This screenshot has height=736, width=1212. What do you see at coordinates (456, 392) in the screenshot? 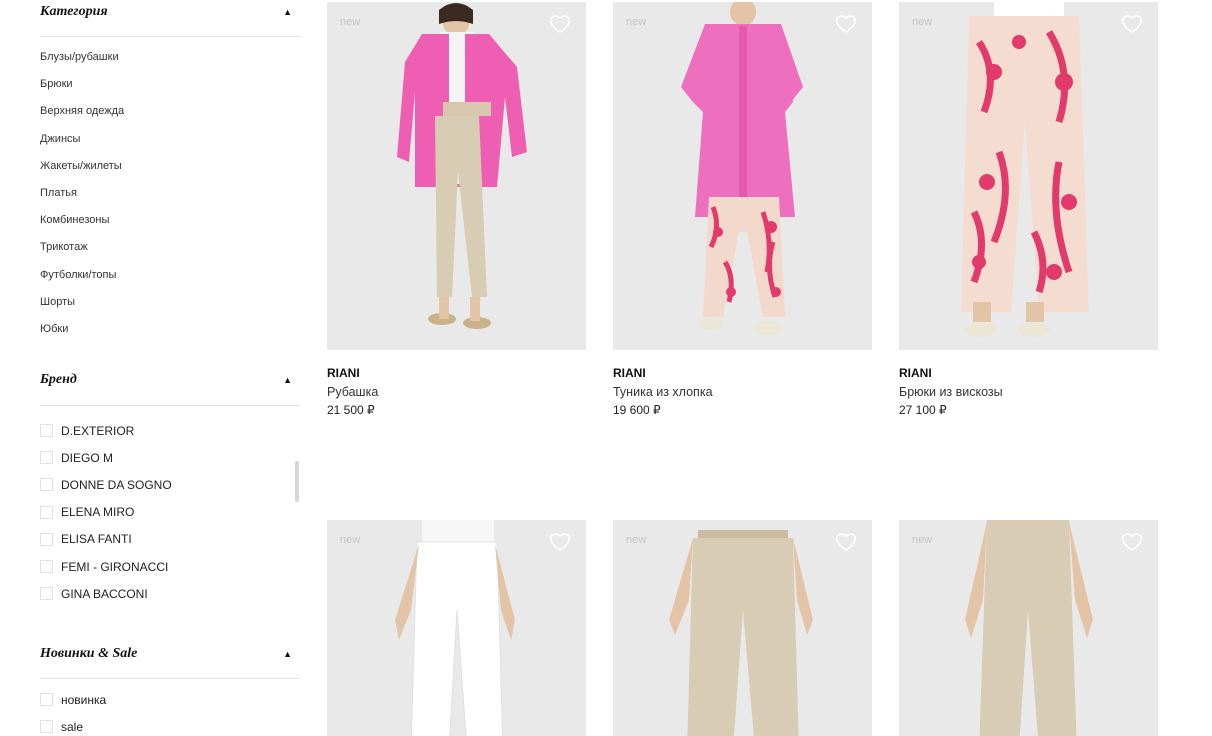
I see `product-name: Рубашка` at bounding box center [456, 392].